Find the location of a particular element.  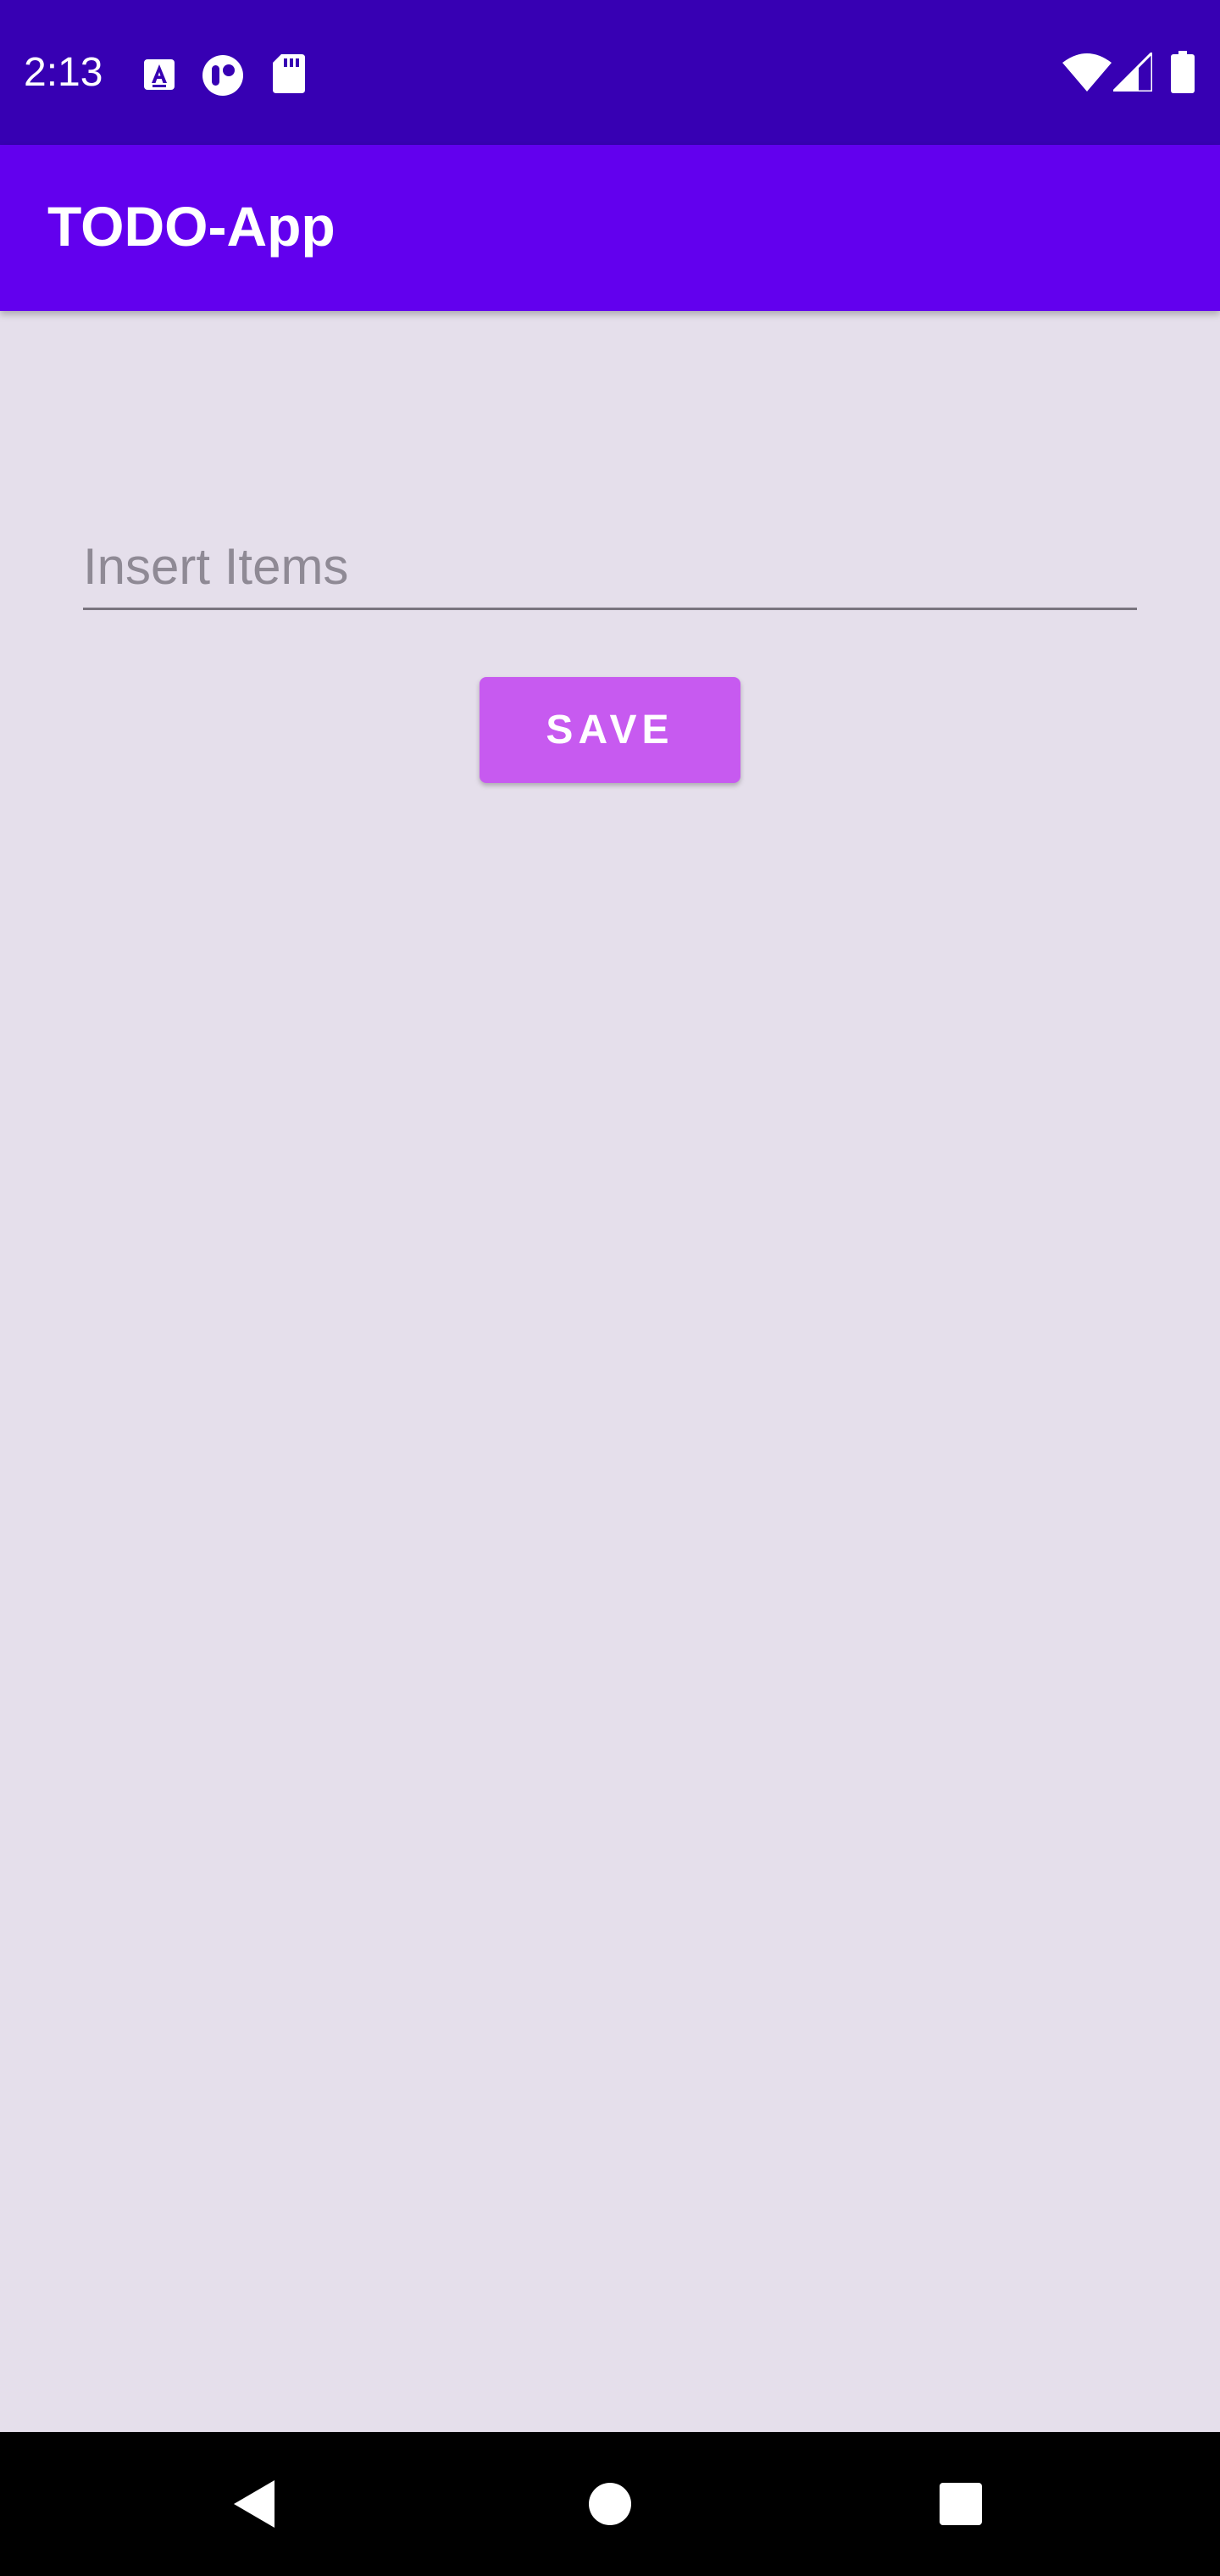

cellular-signal-icon is located at coordinates (1132, 71).